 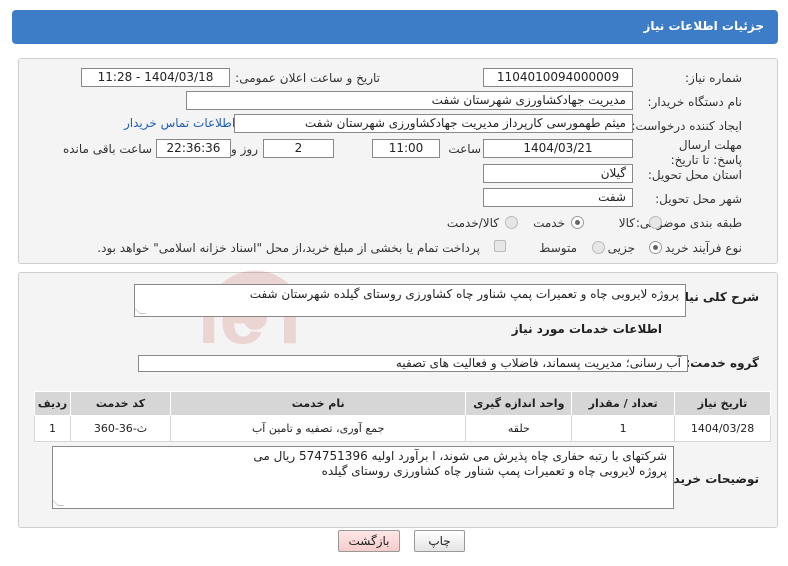 What do you see at coordinates (464, 149) in the screenshot?
I see `deadline-time-label: ساعت` at bounding box center [464, 149].